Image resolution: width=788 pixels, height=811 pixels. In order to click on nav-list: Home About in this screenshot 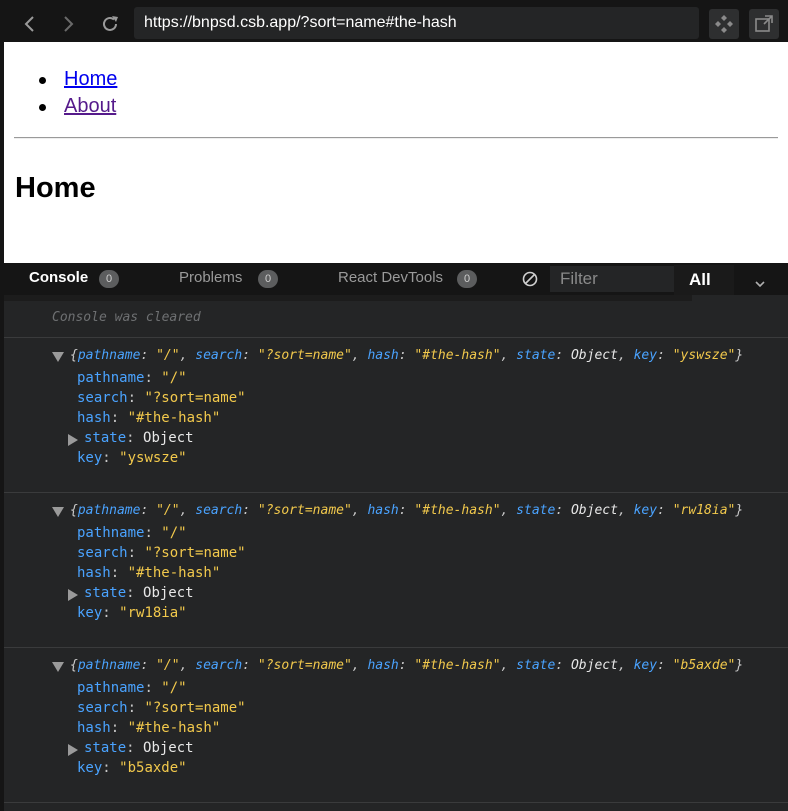, I will do `click(60, 91)`.